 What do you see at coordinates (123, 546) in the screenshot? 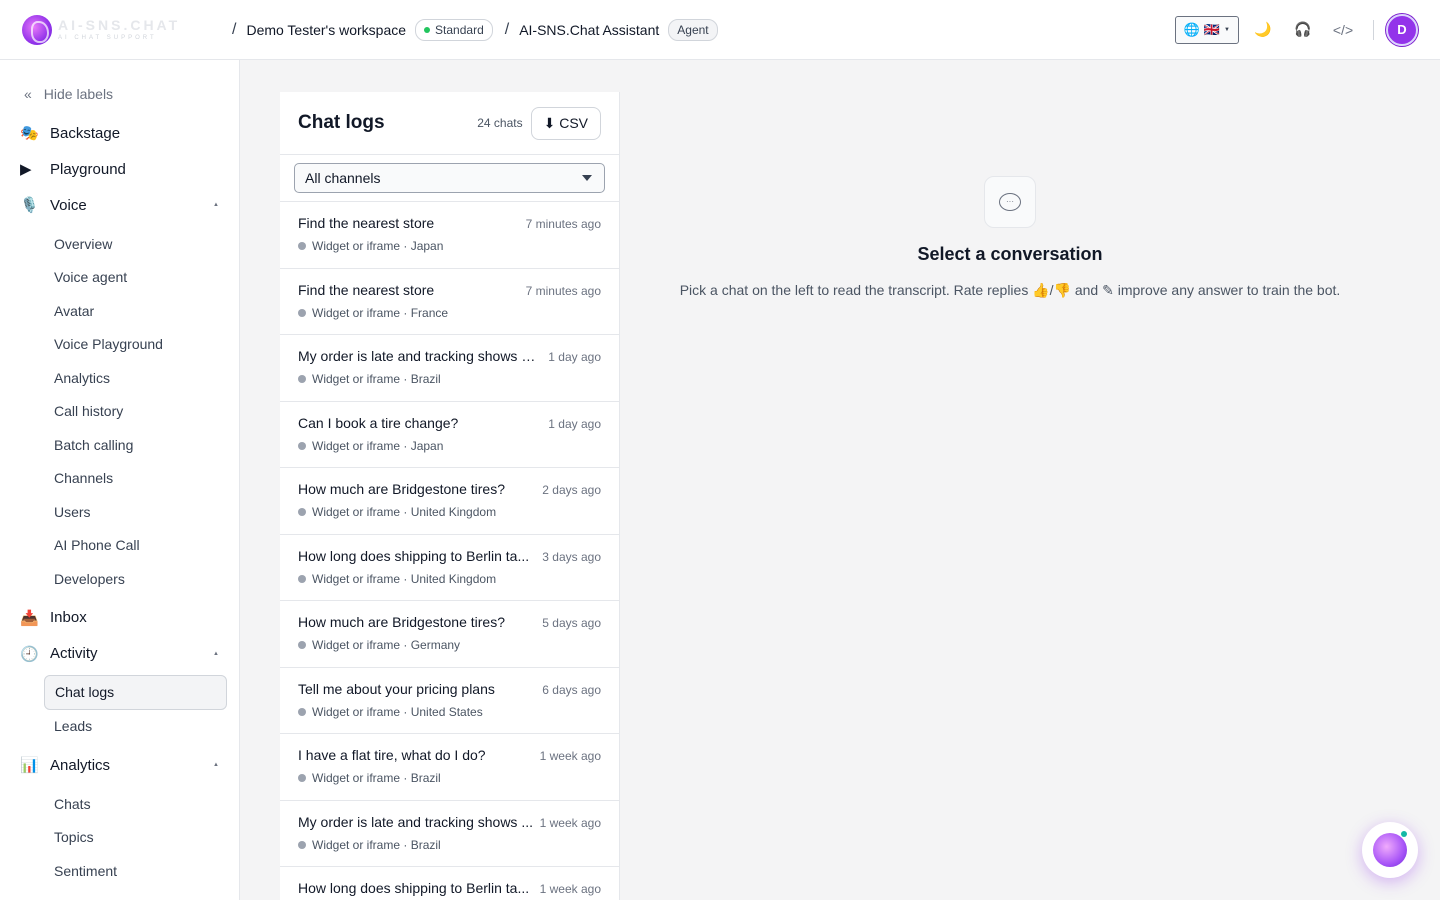
I see `sidebar-item-ai-phone-call: AI Phone Call` at bounding box center [123, 546].